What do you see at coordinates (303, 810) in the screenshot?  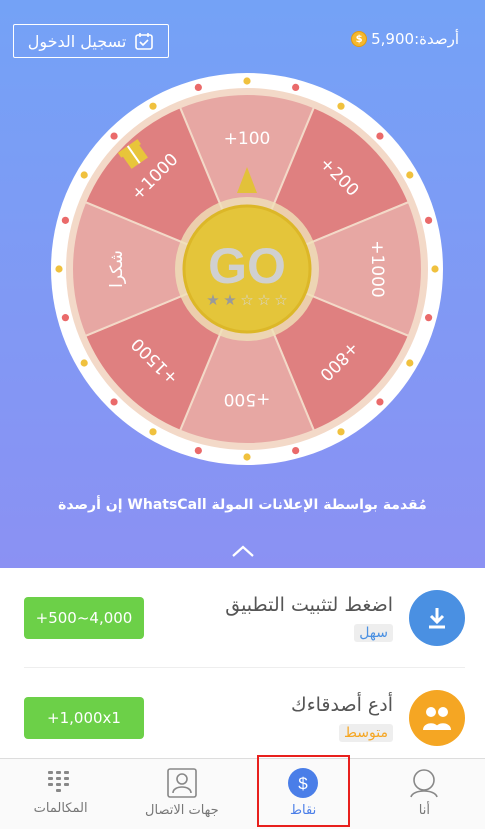 I see `nav-points-label: نقاط` at bounding box center [303, 810].